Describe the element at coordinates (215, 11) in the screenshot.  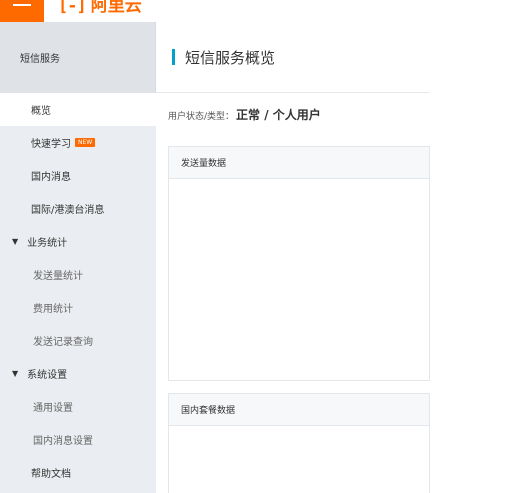
I see `top-bar: [-] 阿里云` at that location.